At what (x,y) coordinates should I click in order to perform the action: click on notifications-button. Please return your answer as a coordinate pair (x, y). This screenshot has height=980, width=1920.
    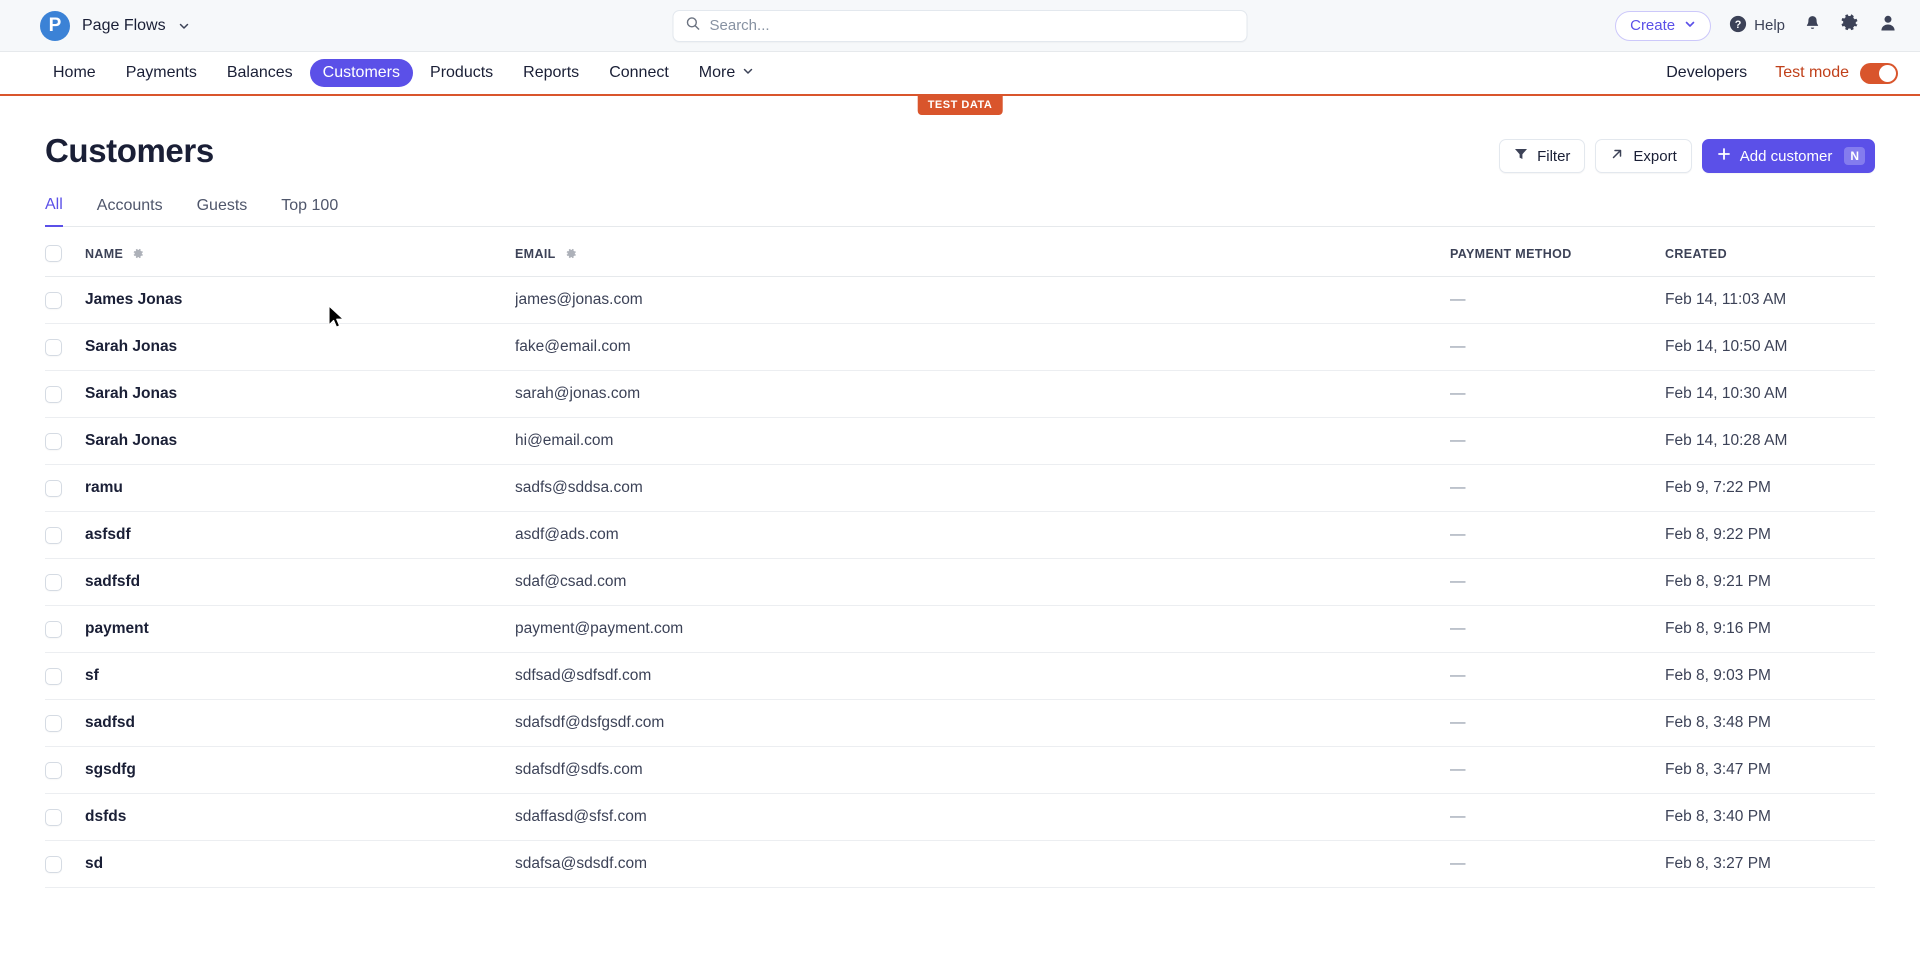
    Looking at the image, I should click on (1812, 26).